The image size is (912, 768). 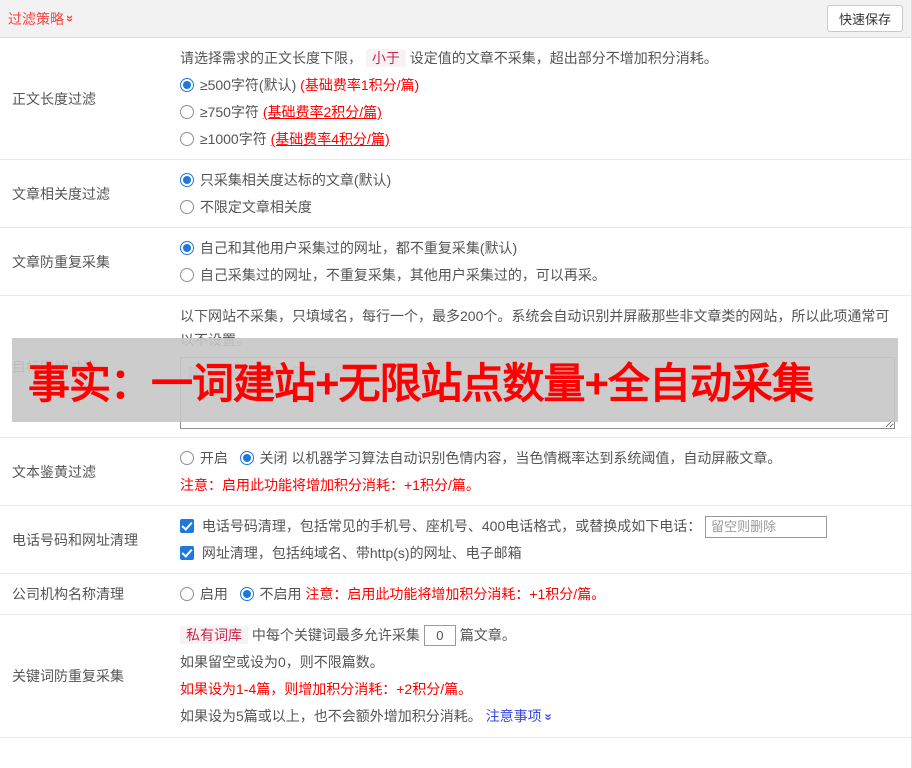 What do you see at coordinates (282, 662) in the screenshot?
I see `keyword-dedup-note-1: 如果留空或设为0，则不限篇数。` at bounding box center [282, 662].